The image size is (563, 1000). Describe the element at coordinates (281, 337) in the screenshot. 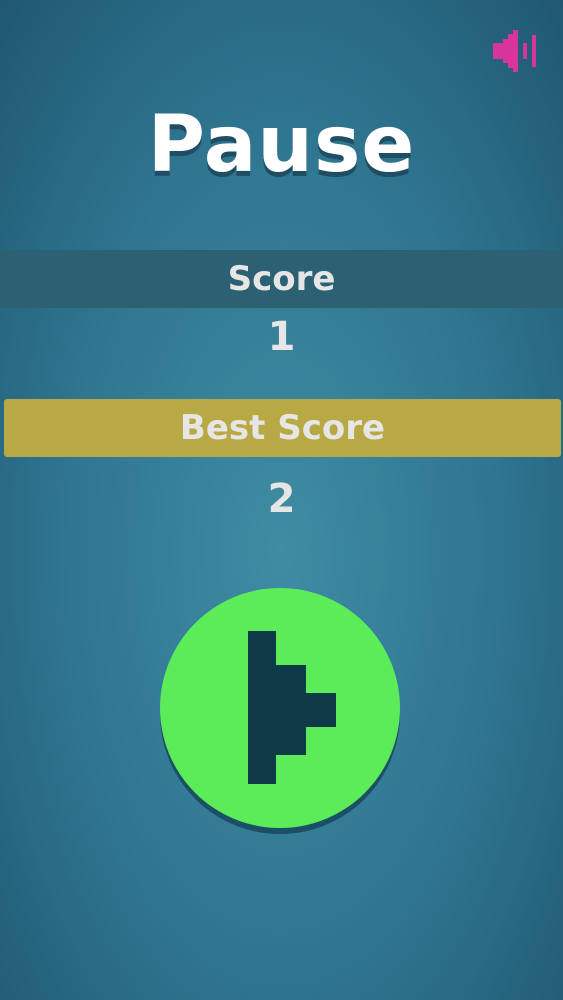

I see `score-value: 1` at that location.